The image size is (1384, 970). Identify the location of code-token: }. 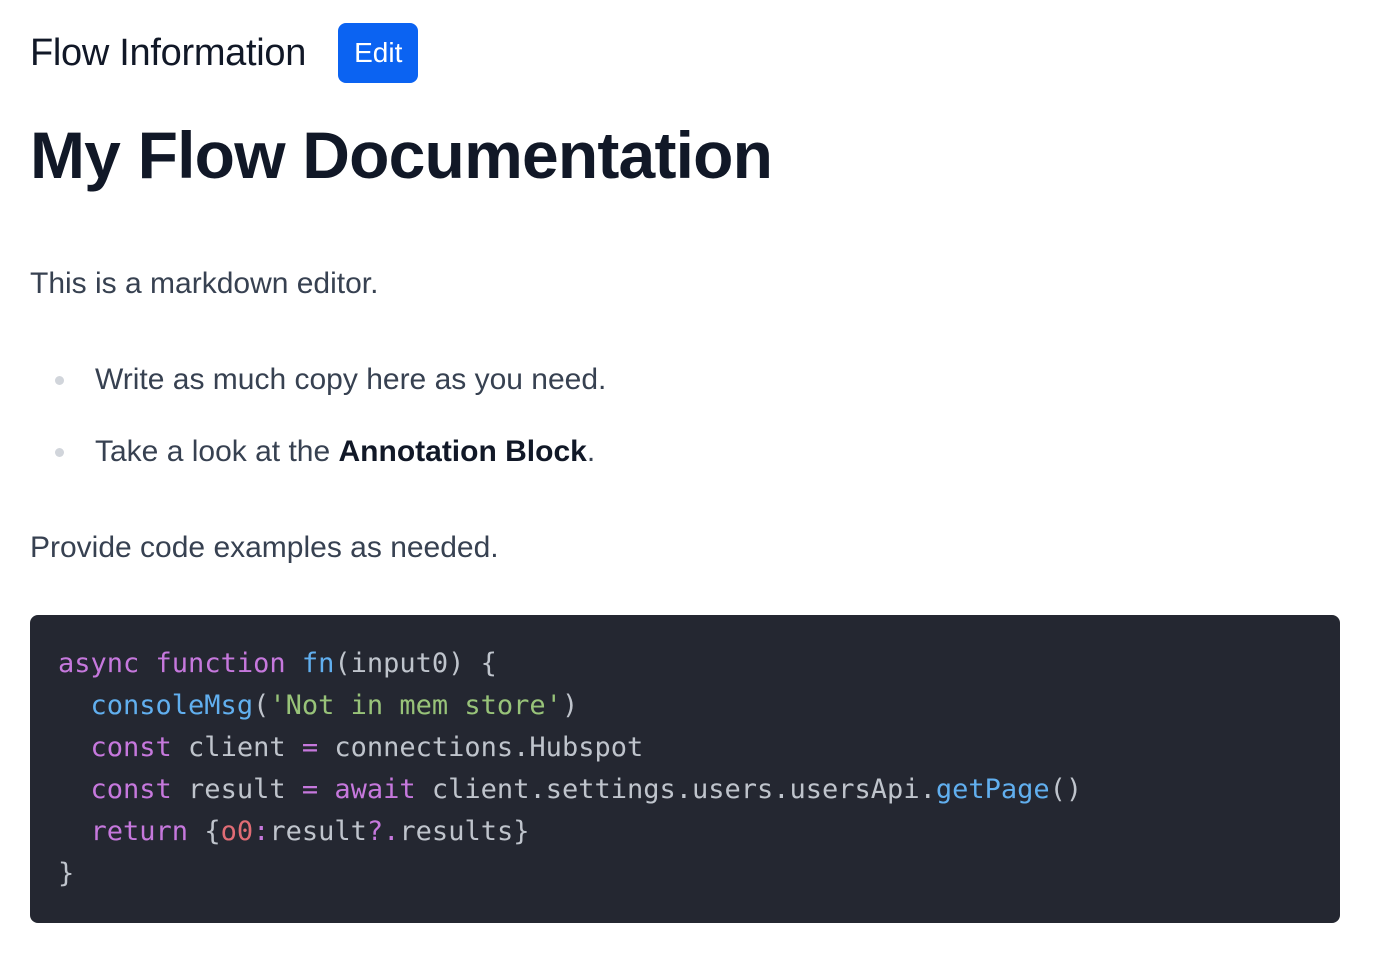
(66, 873).